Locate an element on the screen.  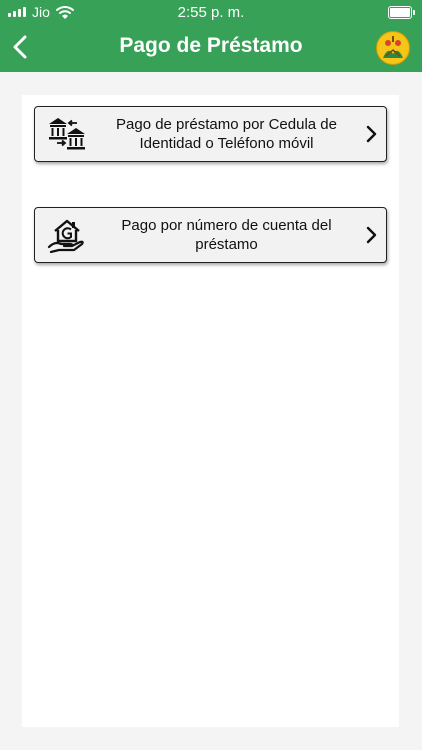
status-time: 2:55 p. m. is located at coordinates (211, 12).